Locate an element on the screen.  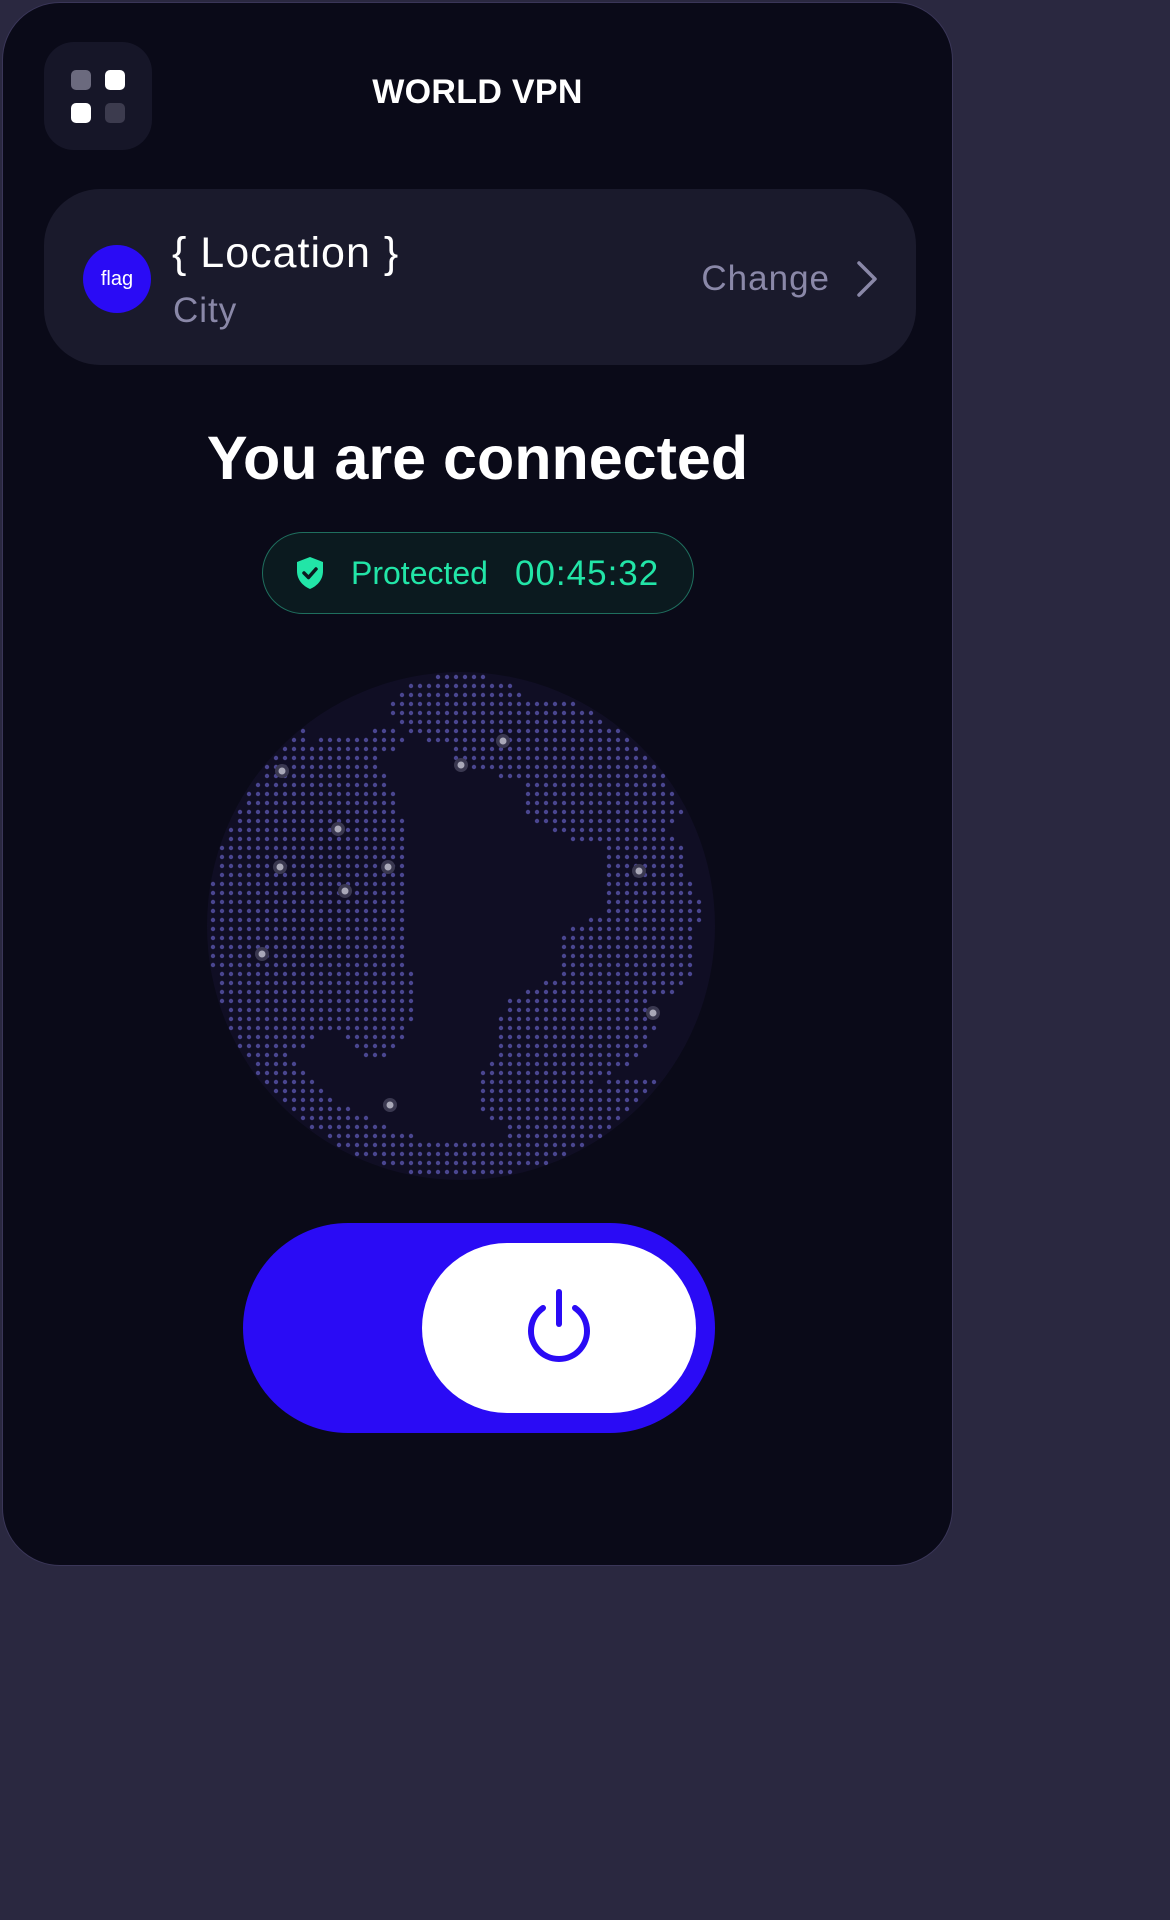
change-location-button: Change is located at coordinates (789, 279).